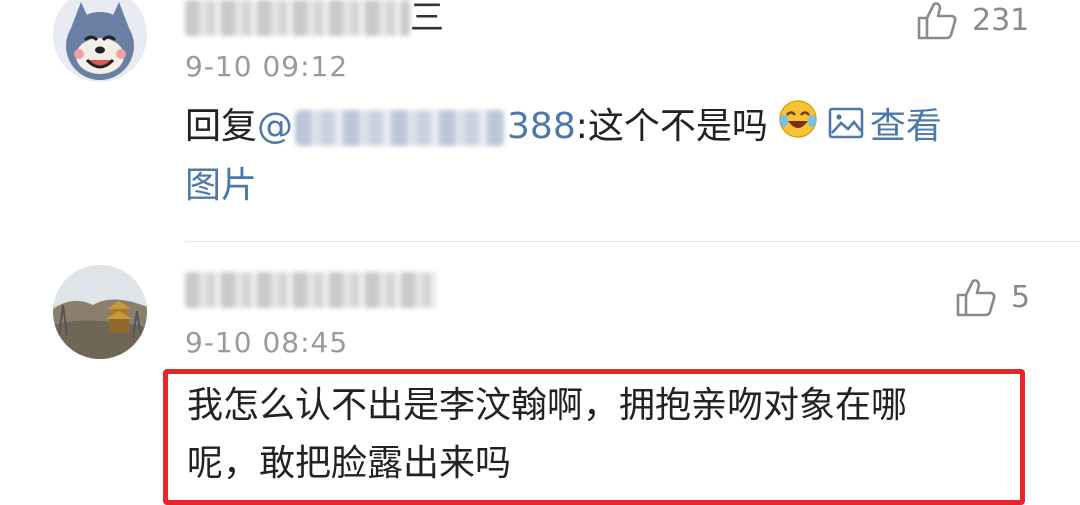 Image resolution: width=1080 pixels, height=505 pixels. What do you see at coordinates (798, 128) in the screenshot?
I see `laughing-tears-emoji-icon` at bounding box center [798, 128].